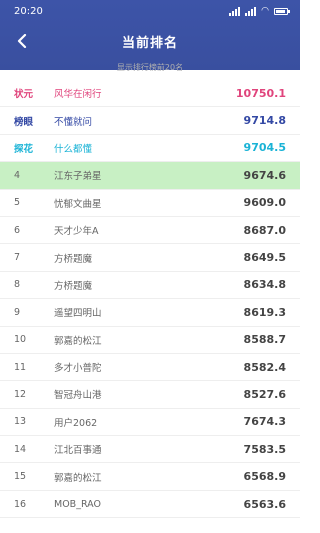 This screenshot has width=320, height=533. What do you see at coordinates (78, 451) in the screenshot?
I see `player-name: 江北百事通` at bounding box center [78, 451].